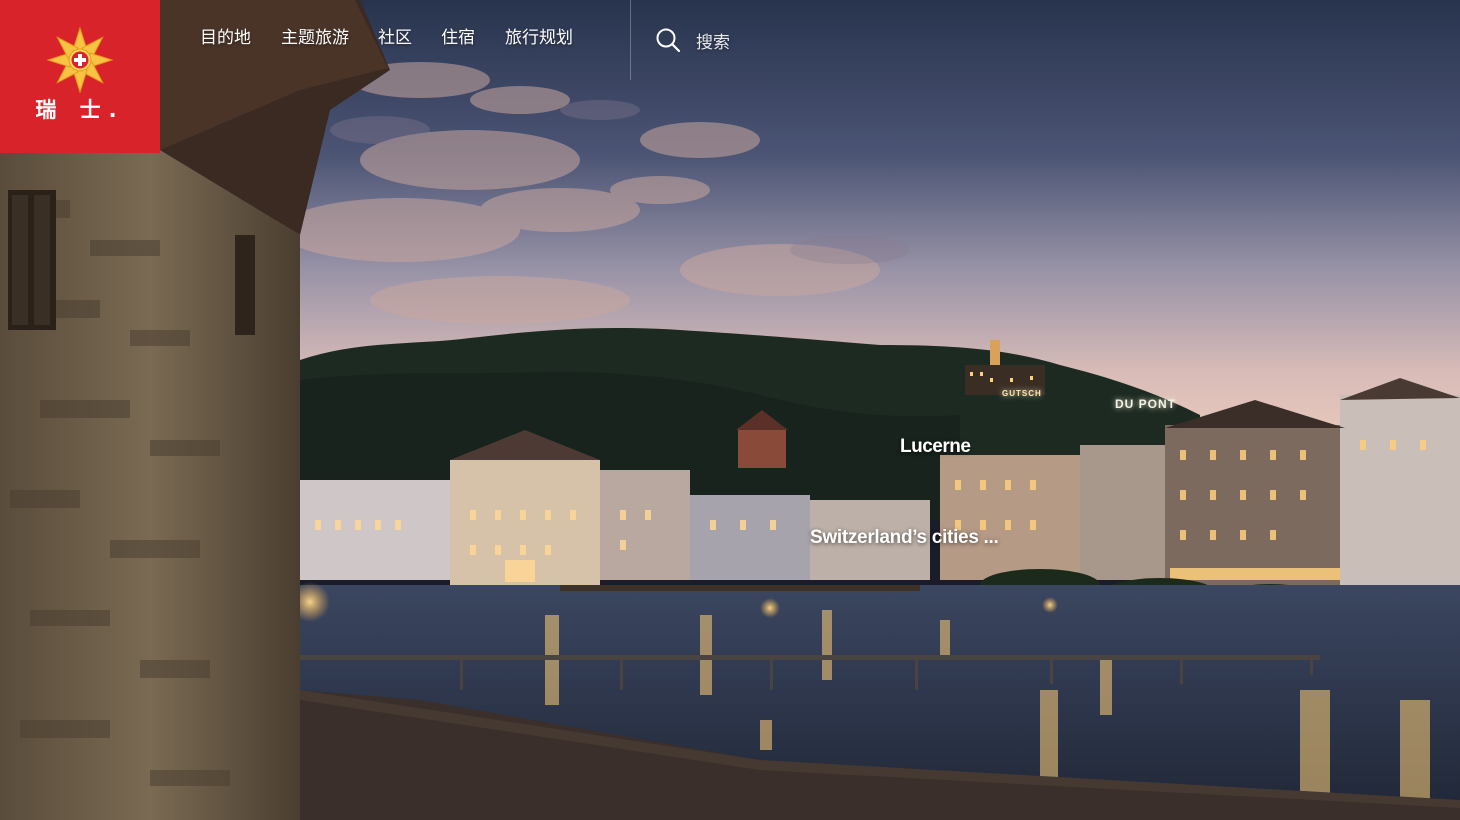 This screenshot has height=820, width=1460. Describe the element at coordinates (1022, 393) in the screenshot. I see `hill-sign-gutsch: GUTSCH` at that location.